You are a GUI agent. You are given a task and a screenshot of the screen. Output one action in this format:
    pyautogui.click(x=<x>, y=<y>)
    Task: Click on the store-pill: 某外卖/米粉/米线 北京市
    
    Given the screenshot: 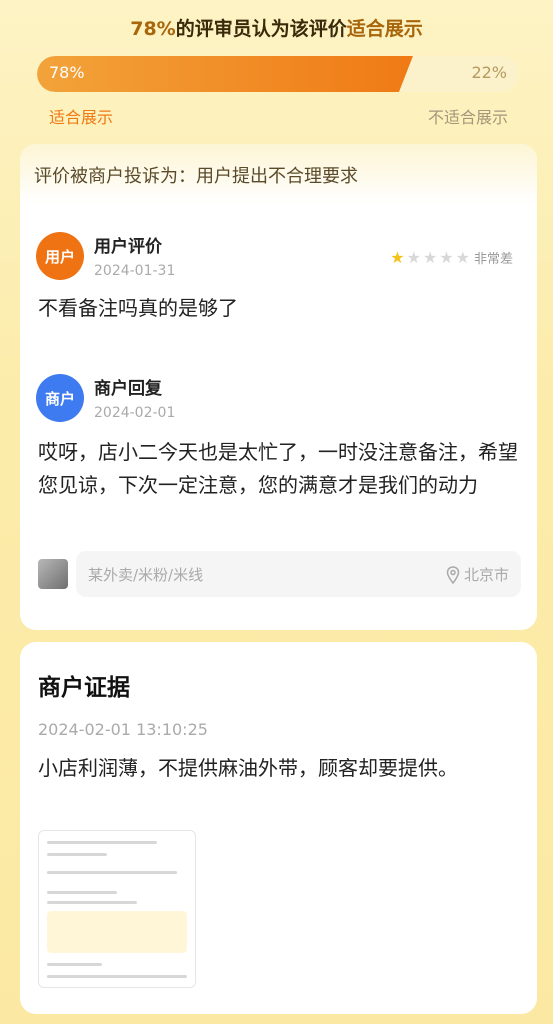 What is the action you would take?
    pyautogui.click(x=298, y=574)
    